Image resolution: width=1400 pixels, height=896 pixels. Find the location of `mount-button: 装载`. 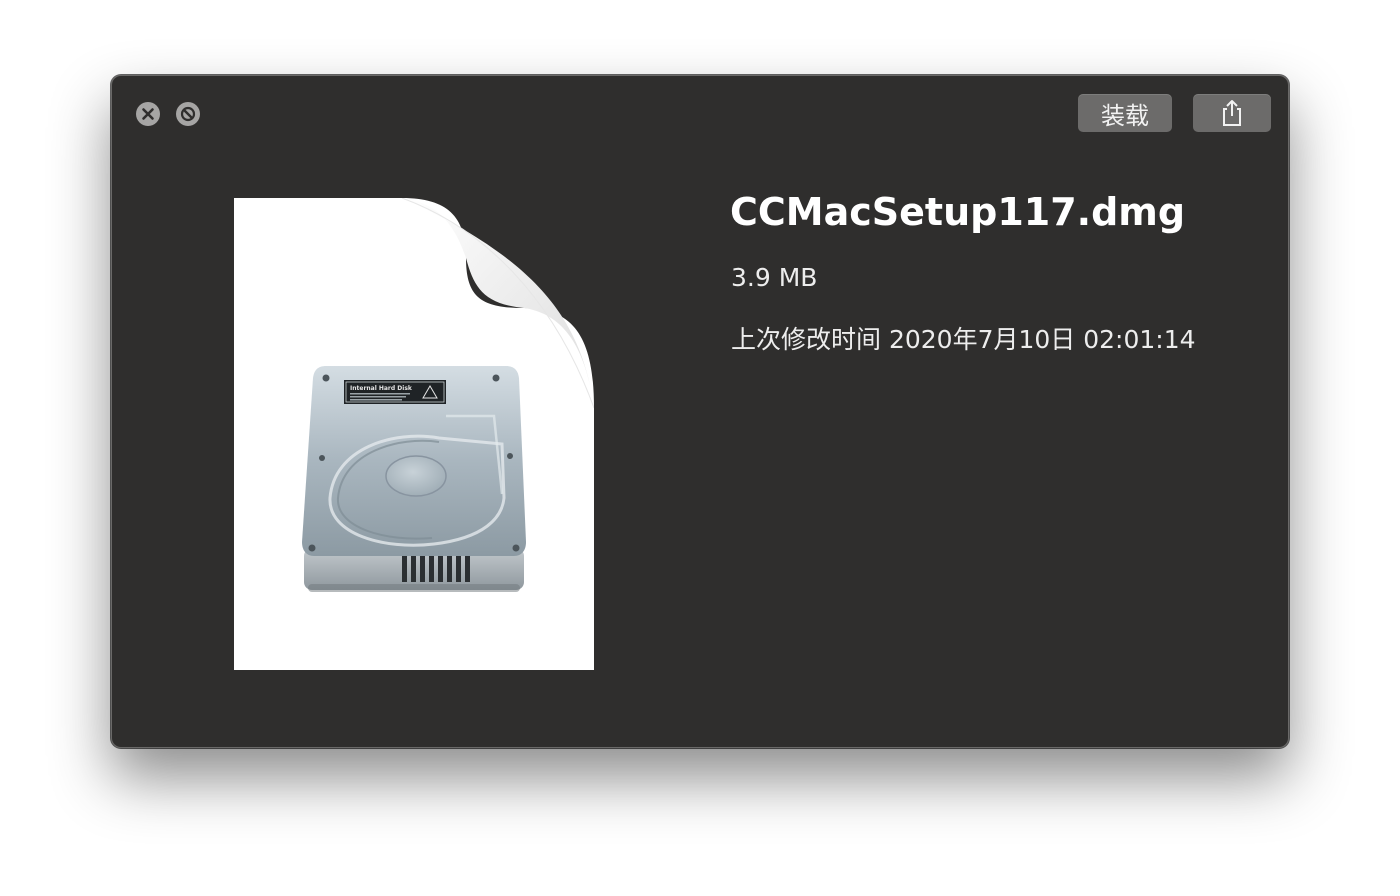

mount-button: 装载 is located at coordinates (1125, 113).